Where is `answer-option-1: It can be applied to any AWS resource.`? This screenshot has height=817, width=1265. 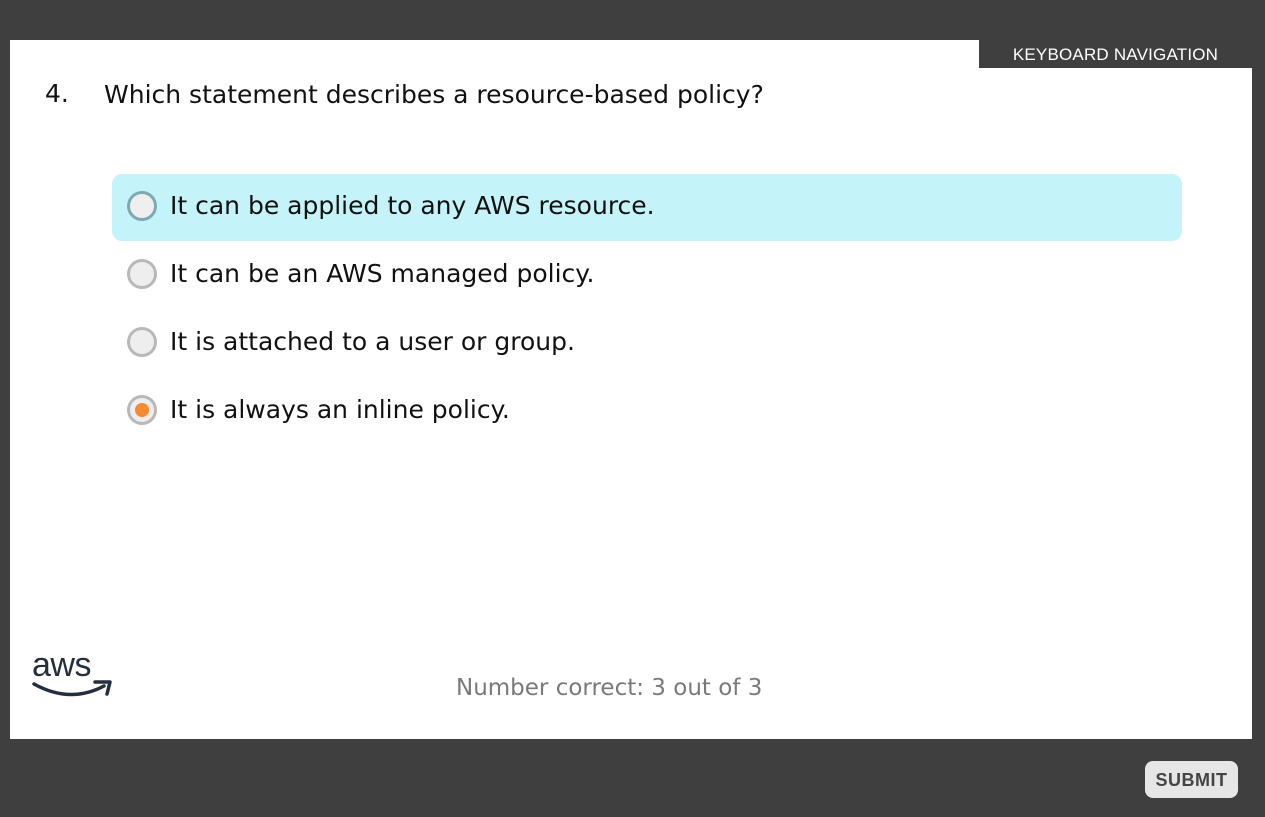
answer-option-1: It can be applied to any AWS resource. is located at coordinates (647, 207).